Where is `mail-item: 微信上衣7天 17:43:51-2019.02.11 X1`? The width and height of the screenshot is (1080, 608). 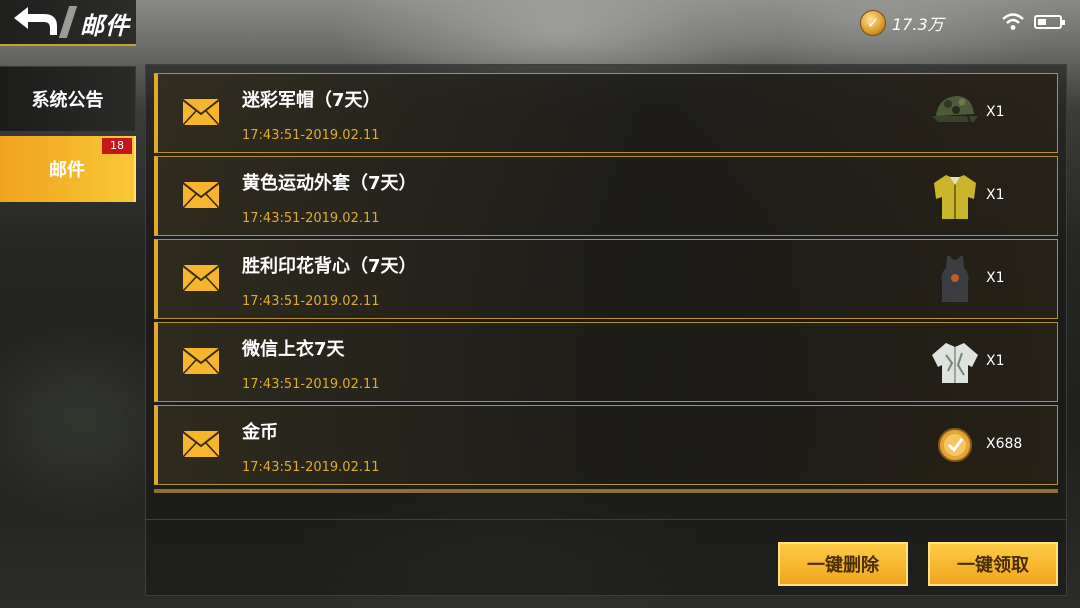 mail-item: 微信上衣7天 17:43:51-2019.02.11 X1 is located at coordinates (606, 362).